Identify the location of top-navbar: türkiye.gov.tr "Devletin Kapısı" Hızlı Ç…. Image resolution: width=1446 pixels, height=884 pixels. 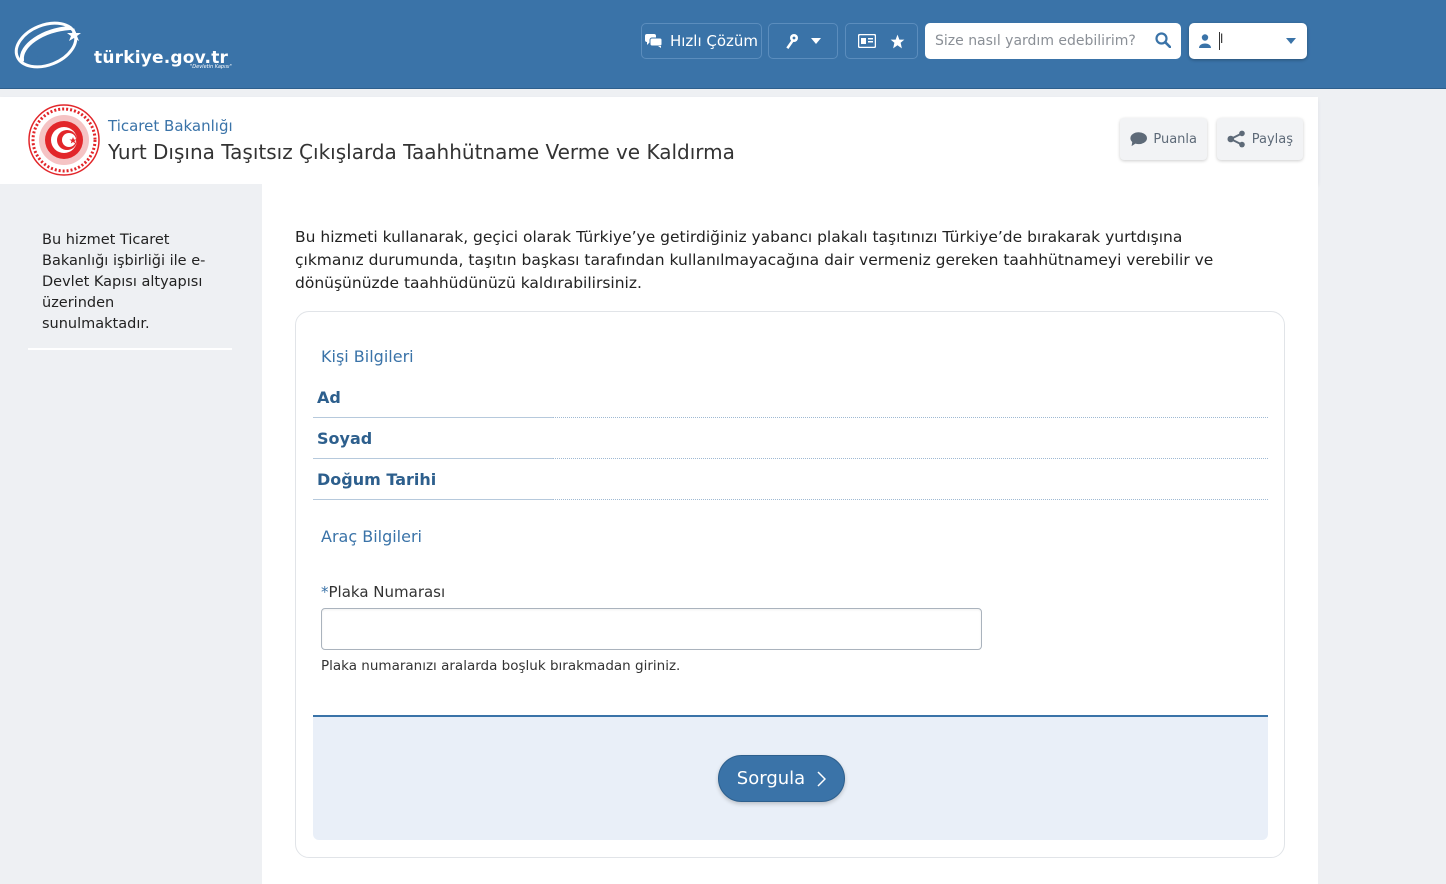
(723, 44).